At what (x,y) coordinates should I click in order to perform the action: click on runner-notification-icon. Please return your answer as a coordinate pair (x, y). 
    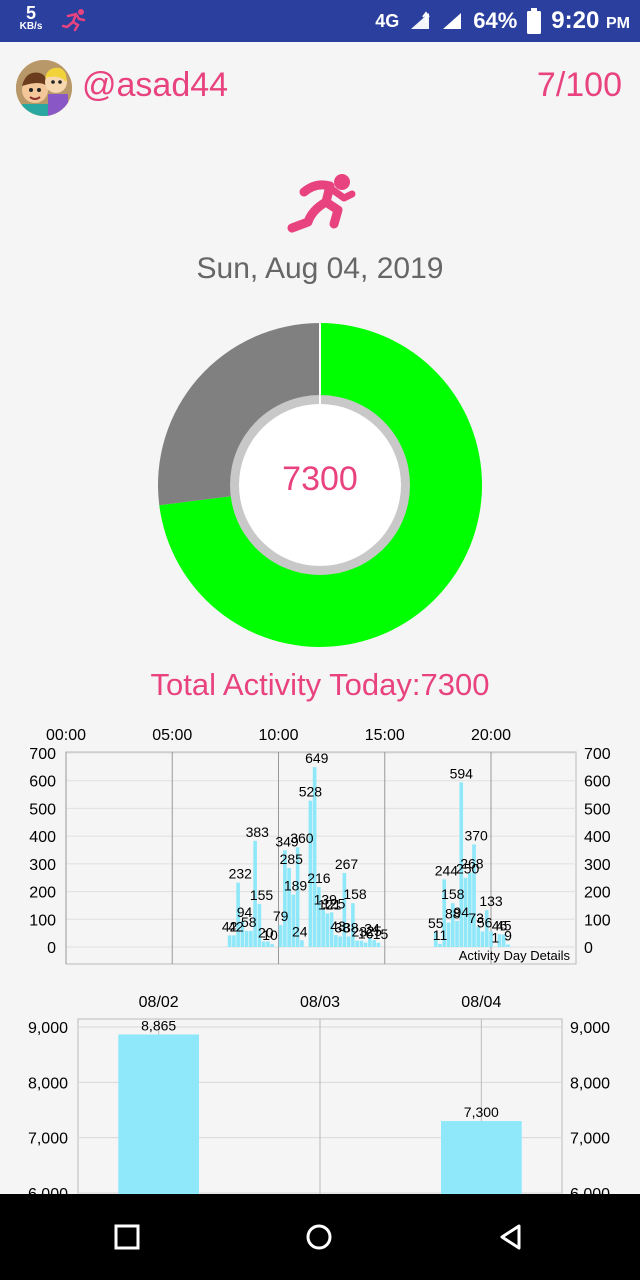
    Looking at the image, I should click on (74, 20).